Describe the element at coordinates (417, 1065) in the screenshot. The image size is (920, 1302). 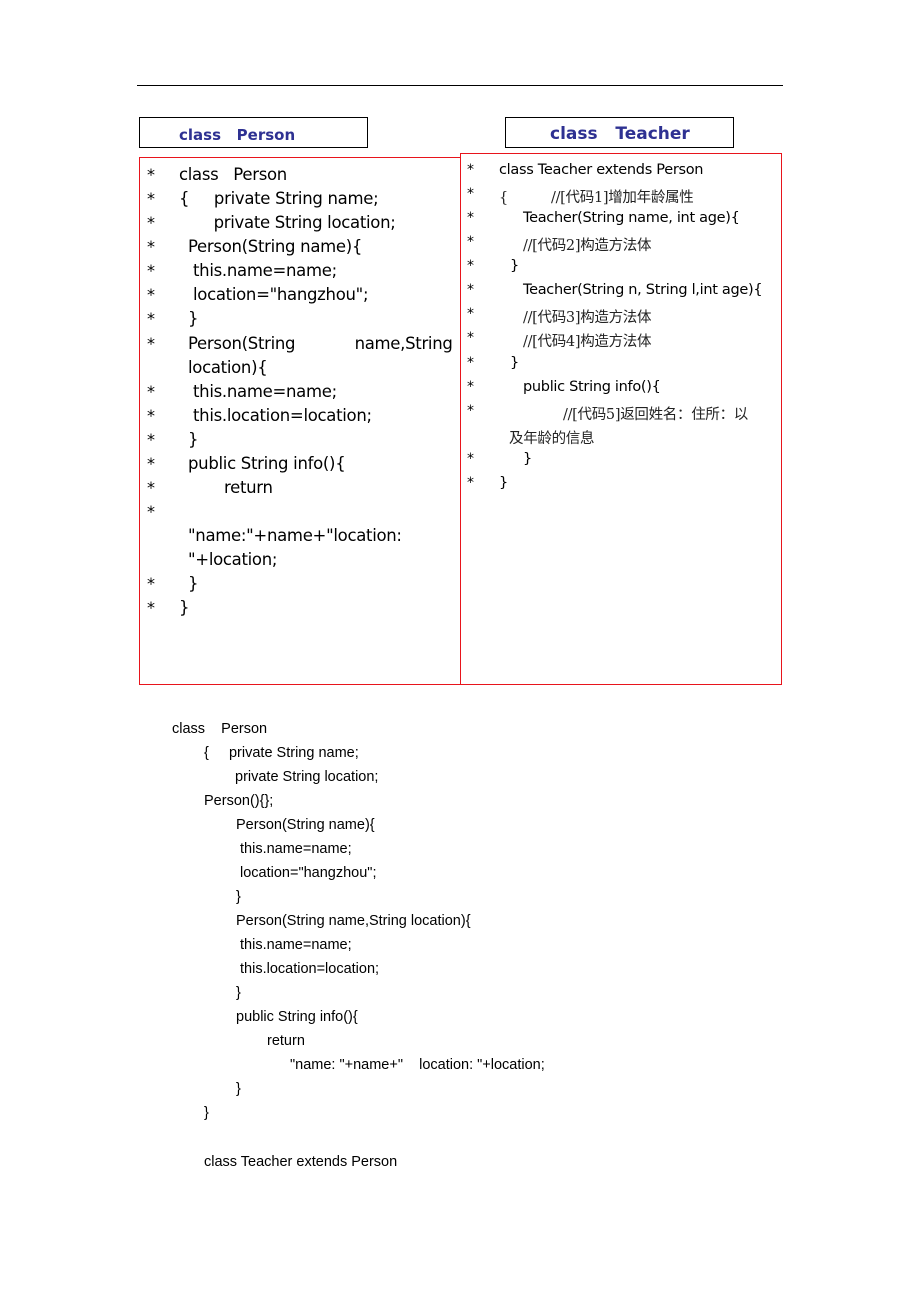
I see `code-line: "name: "+name+" location: "+location;` at that location.